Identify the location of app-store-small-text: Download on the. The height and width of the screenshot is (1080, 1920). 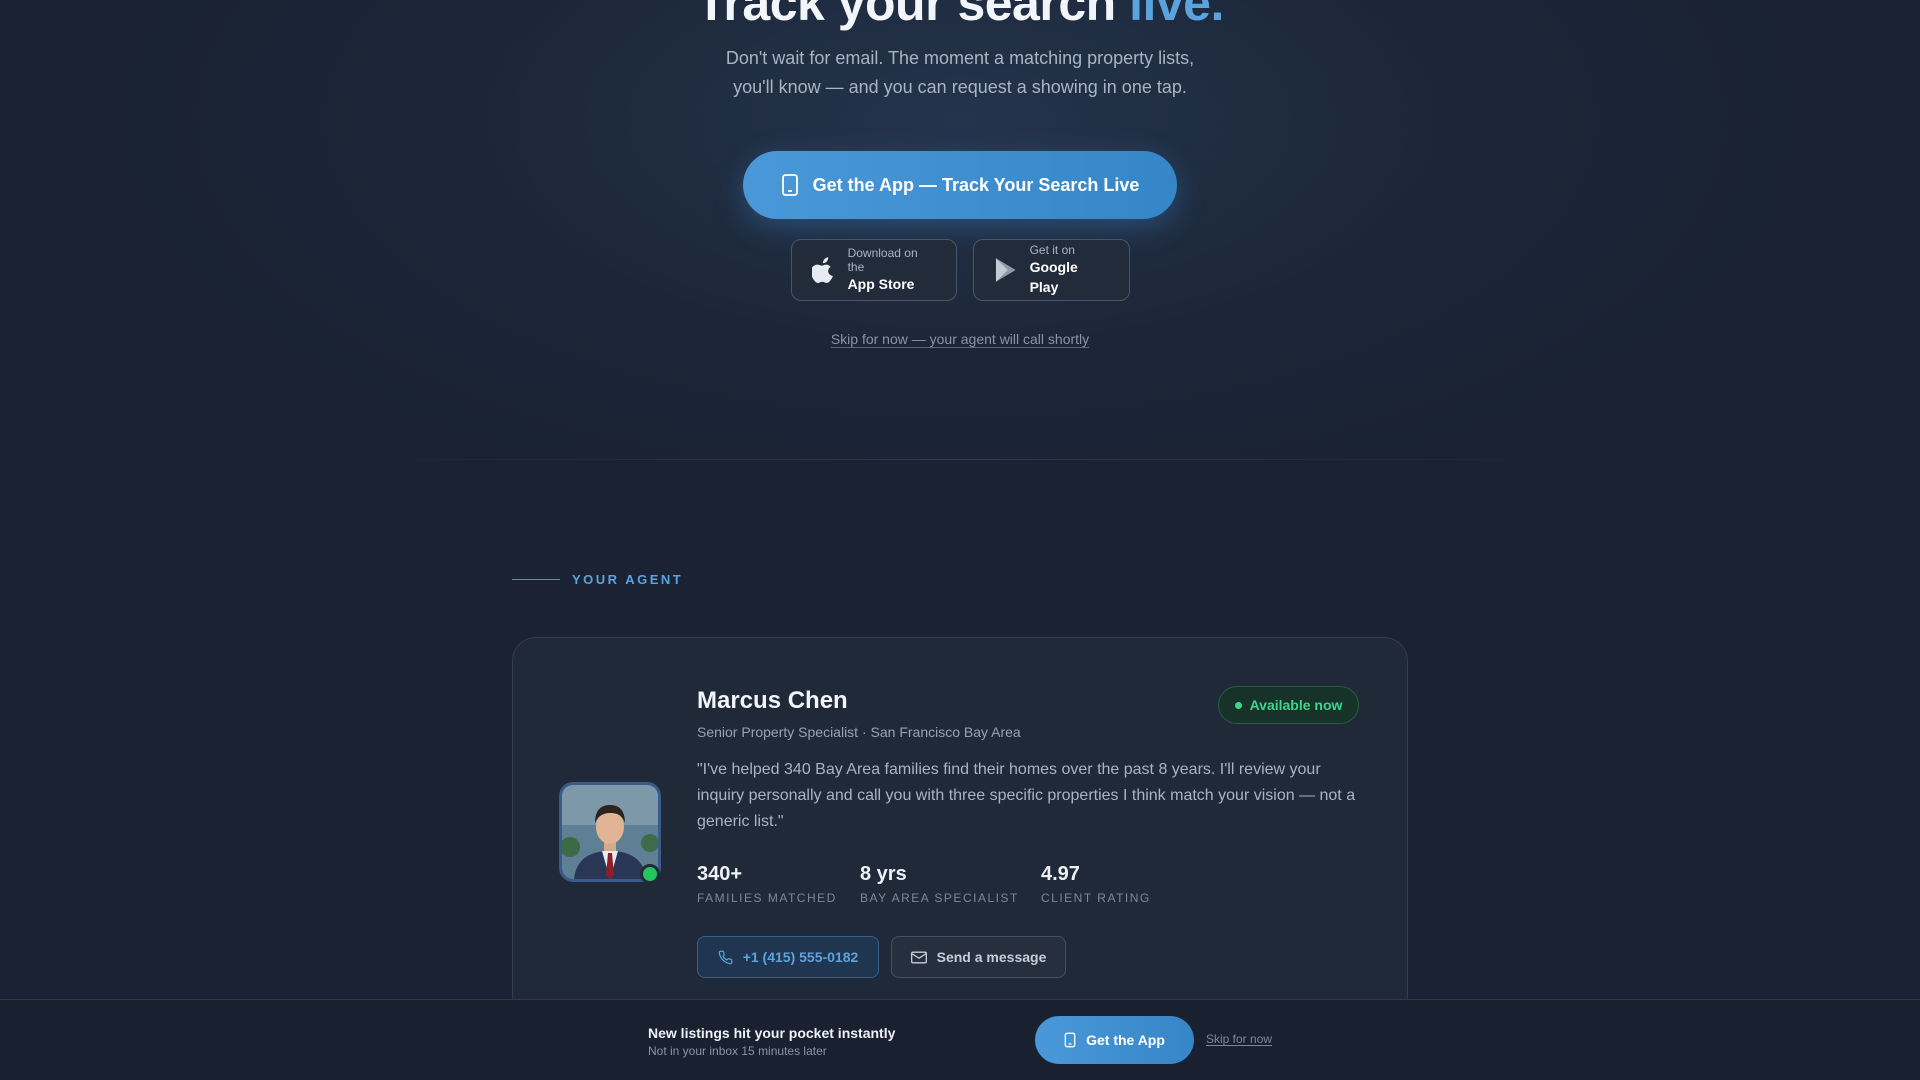
(882, 260).